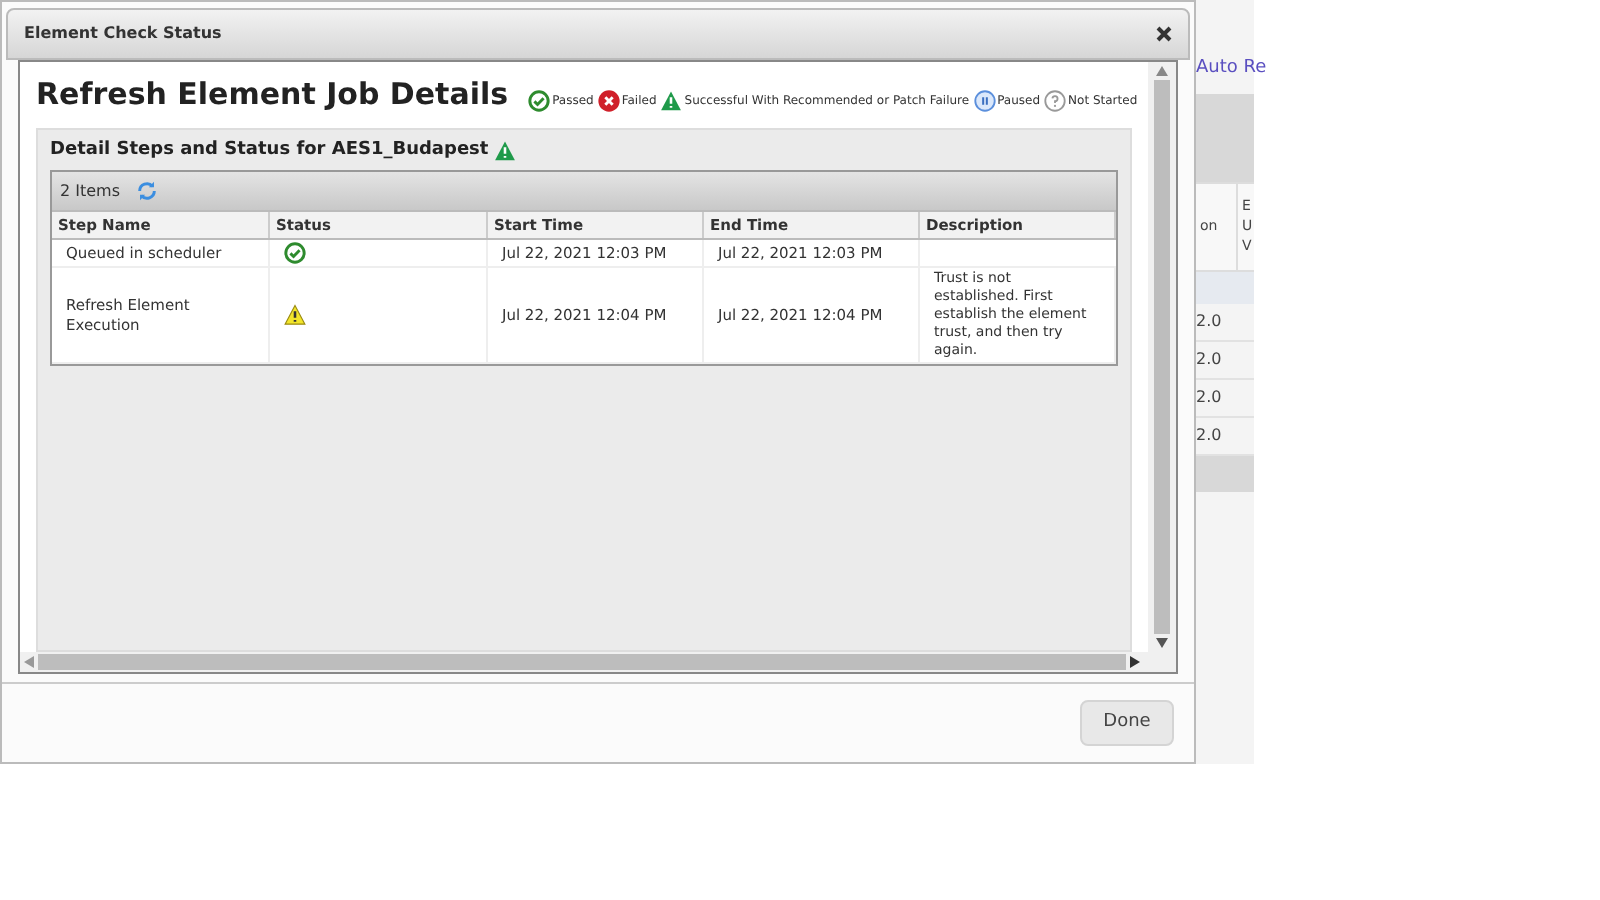 Image resolution: width=1600 pixels, height=900 pixels. Describe the element at coordinates (147, 191) in the screenshot. I see `refresh-icon` at that location.